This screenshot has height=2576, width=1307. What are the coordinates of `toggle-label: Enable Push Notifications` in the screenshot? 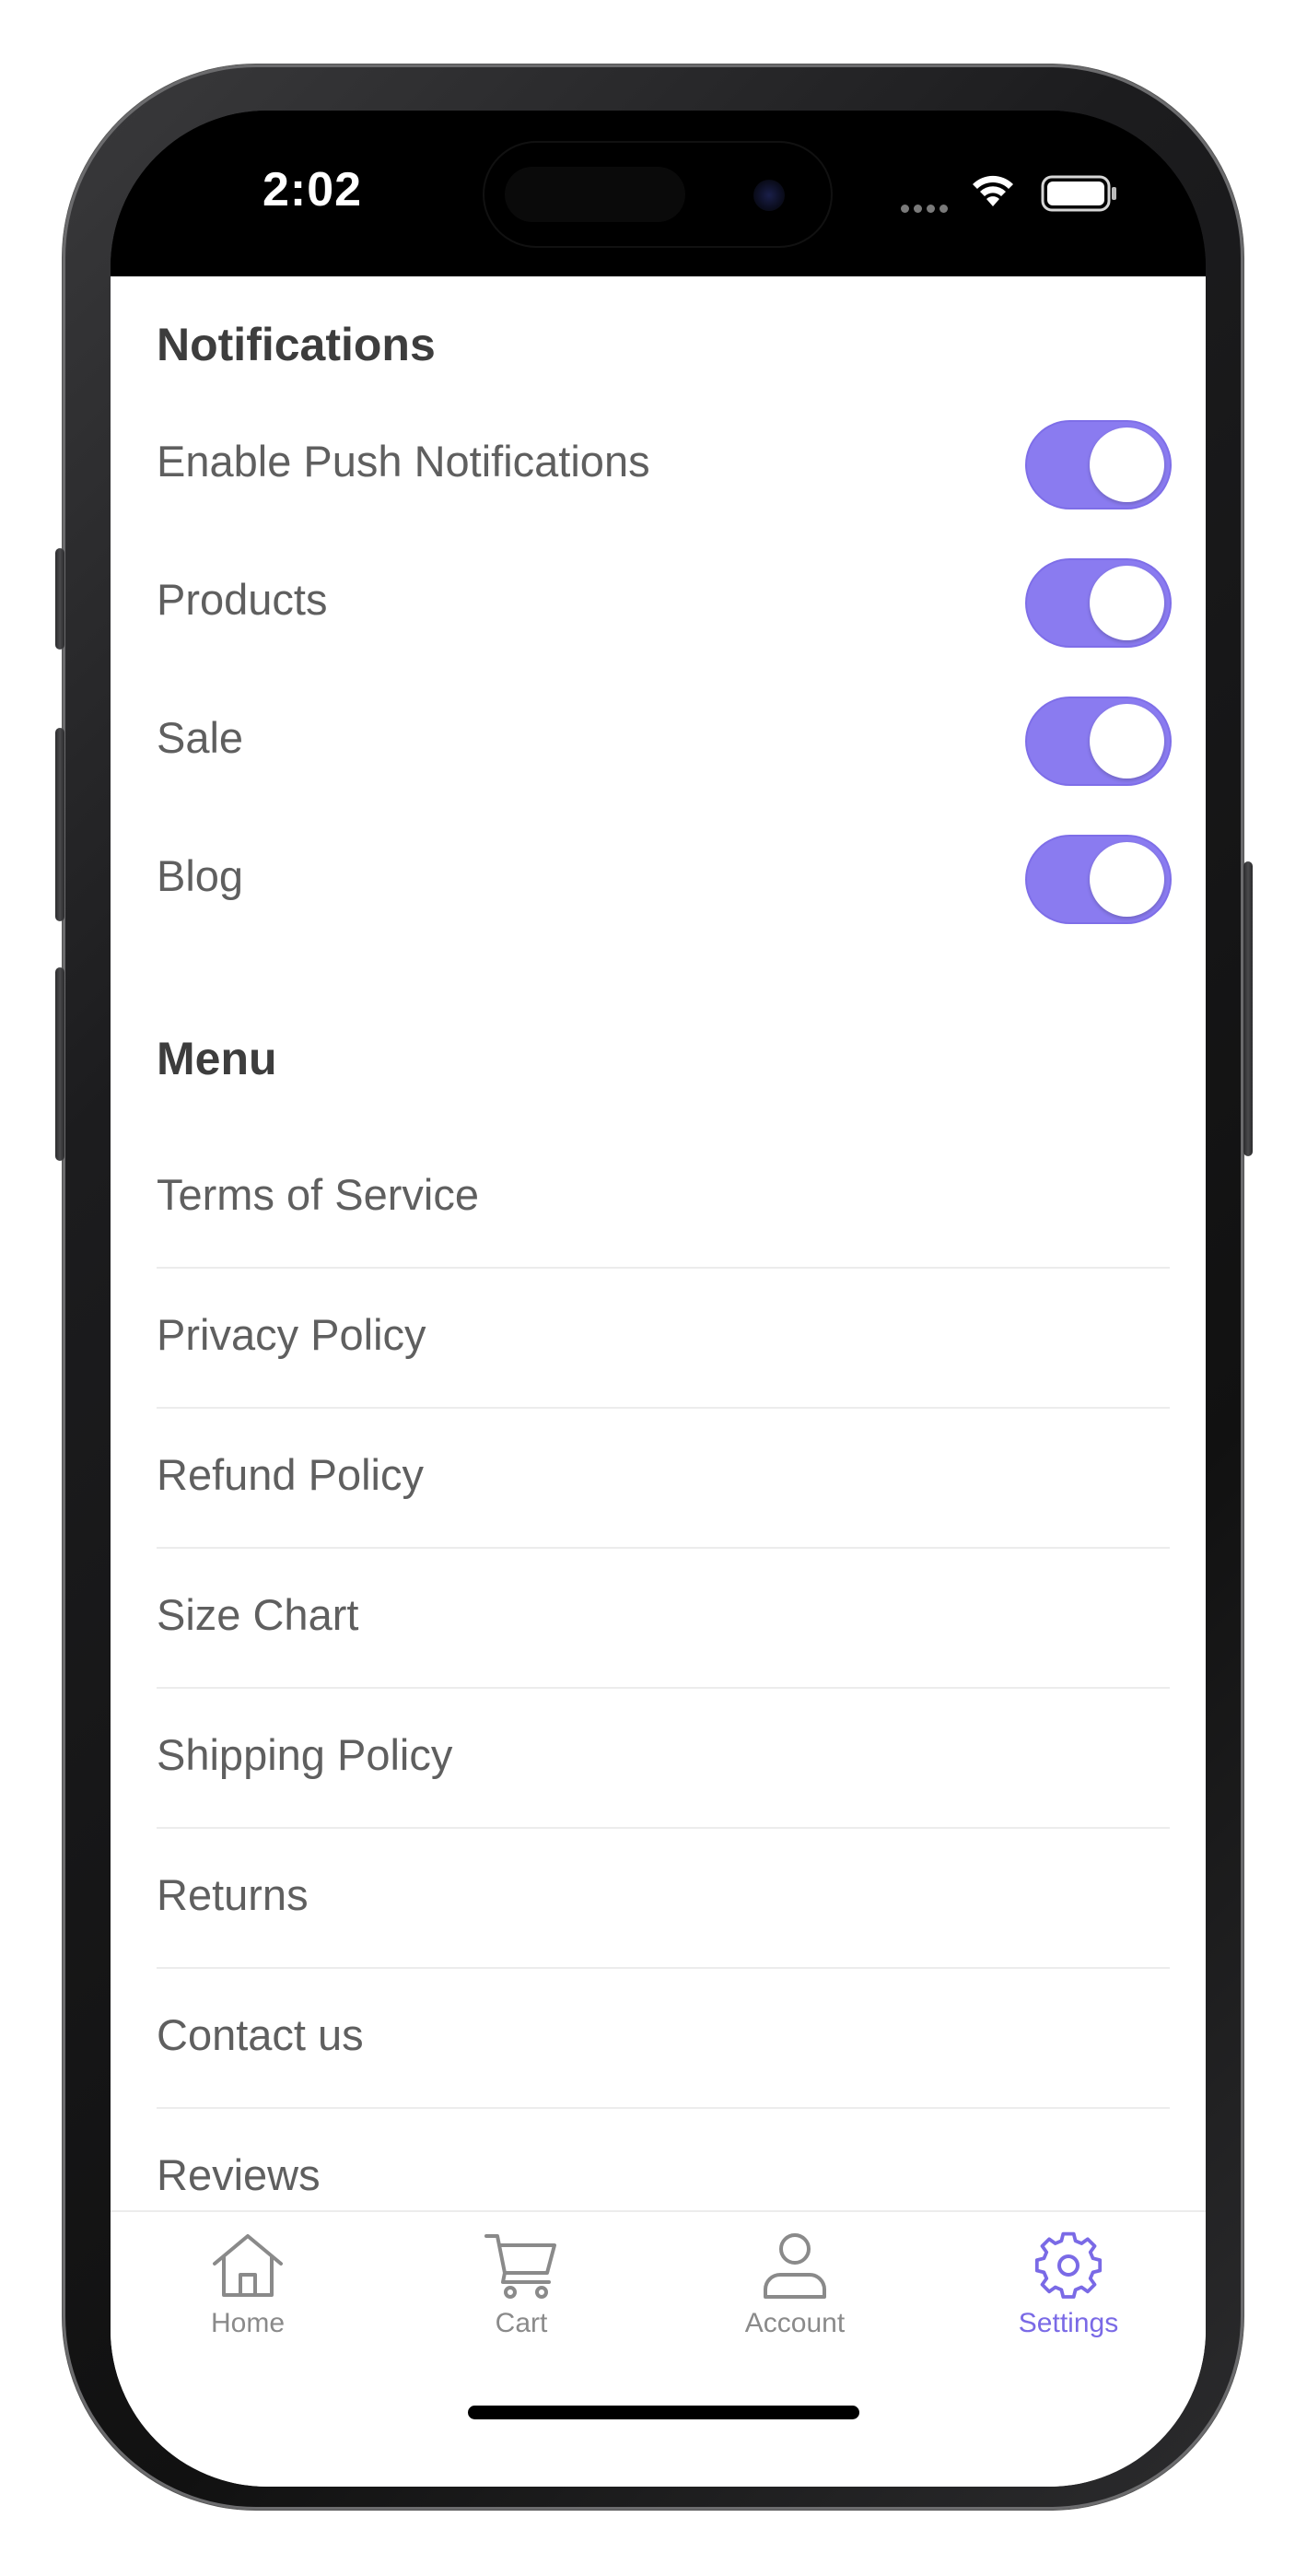 It's located at (404, 461).